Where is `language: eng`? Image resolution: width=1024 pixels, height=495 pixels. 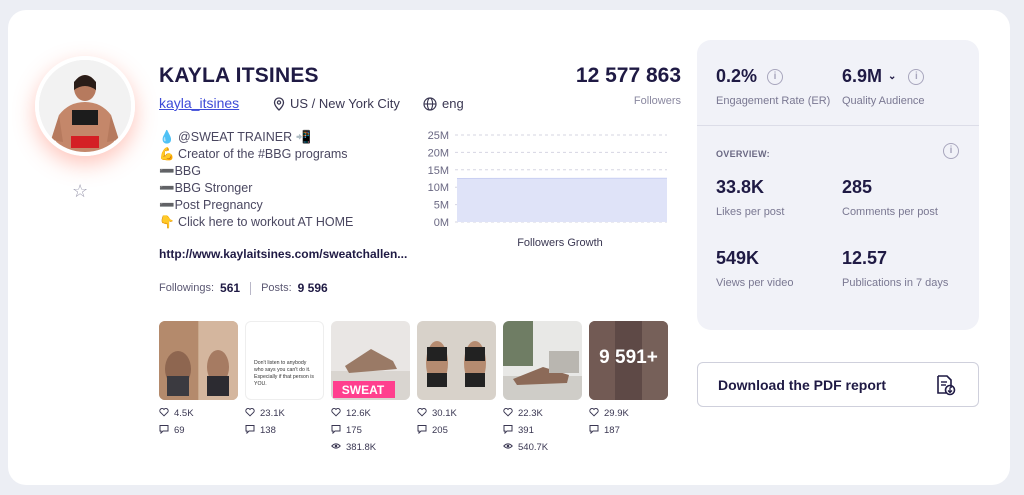
language: eng is located at coordinates (443, 103).